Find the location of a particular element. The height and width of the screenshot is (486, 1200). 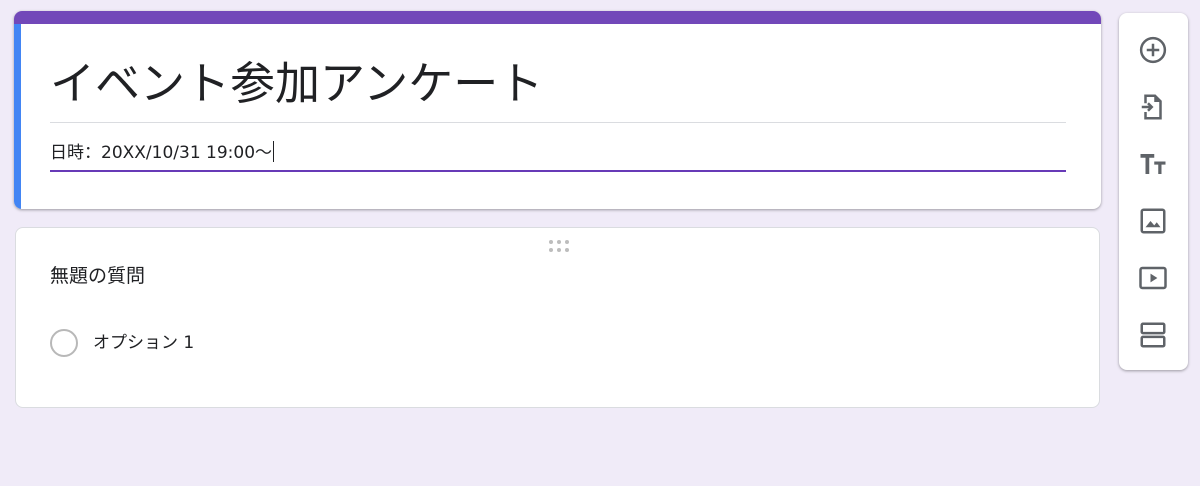

add-title-button is located at coordinates (1153, 164).